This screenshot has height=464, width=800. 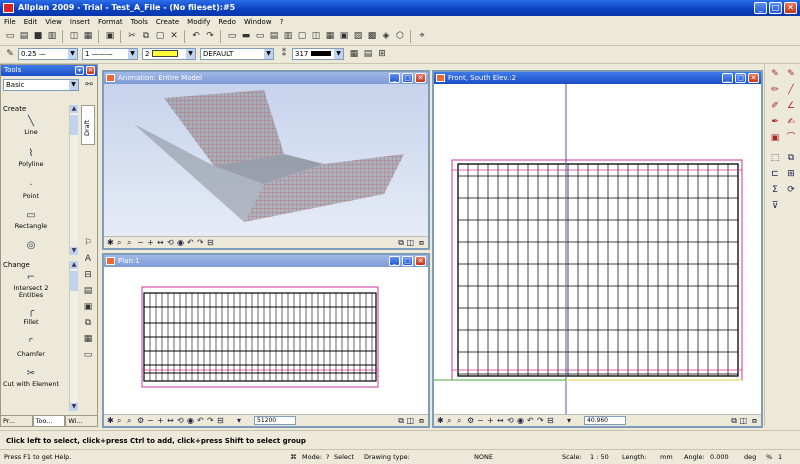 I want to click on print-icon: ▥, so click(x=52, y=36).